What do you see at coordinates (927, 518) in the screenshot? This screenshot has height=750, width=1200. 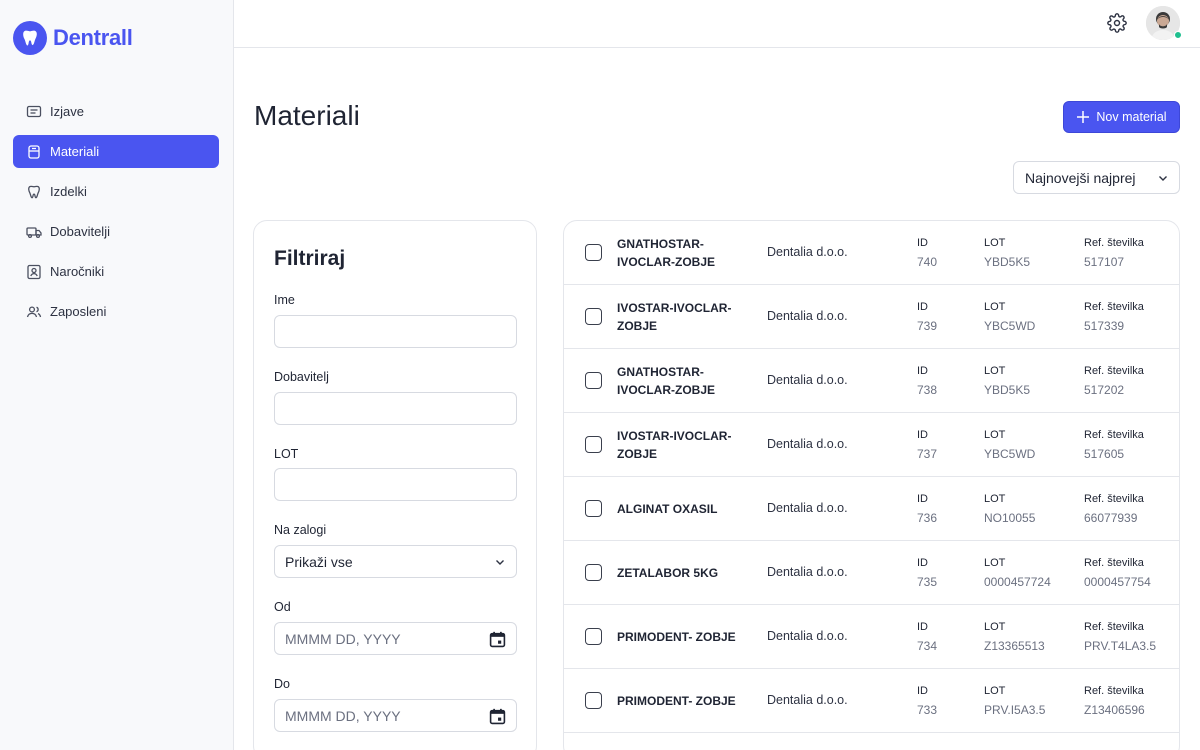 I see `material-id: 736` at bounding box center [927, 518].